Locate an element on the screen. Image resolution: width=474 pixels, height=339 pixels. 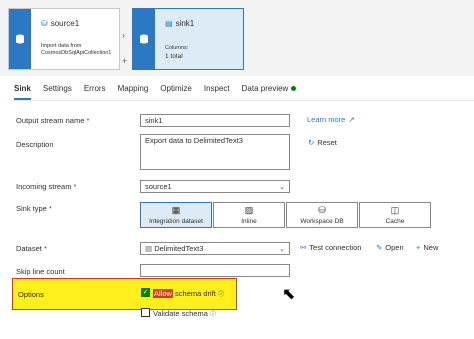
description-label: Description is located at coordinates (35, 144).